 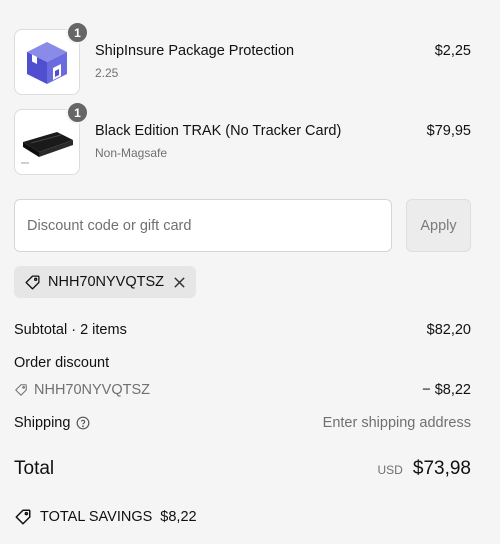 I want to click on order-discount-code-row: NHH70NYVQTSZ − $8,22, so click(x=242, y=391).